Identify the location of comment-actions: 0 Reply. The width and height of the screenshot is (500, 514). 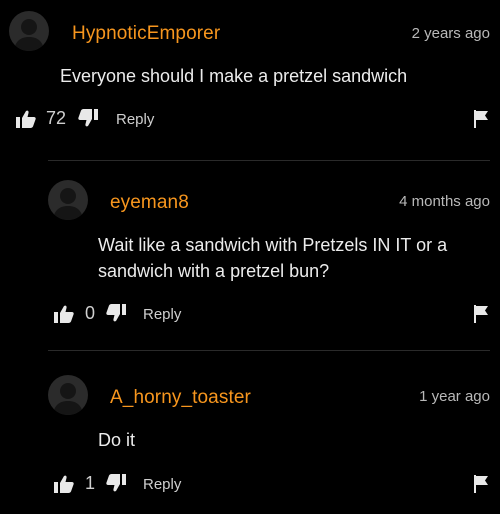
(250, 313).